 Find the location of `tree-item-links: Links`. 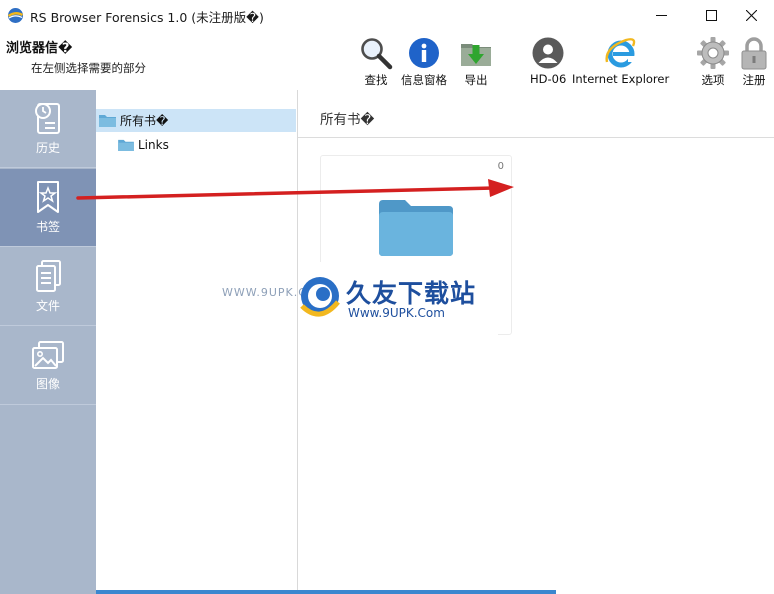

tree-item-links: Links is located at coordinates (143, 144).